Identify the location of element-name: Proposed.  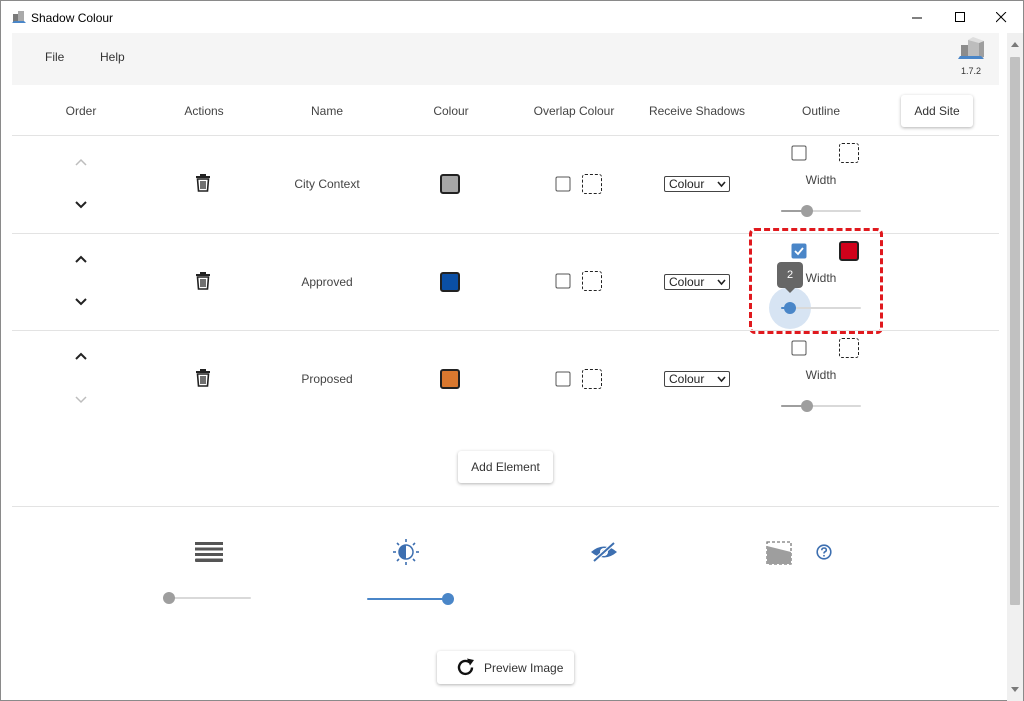
(327, 379).